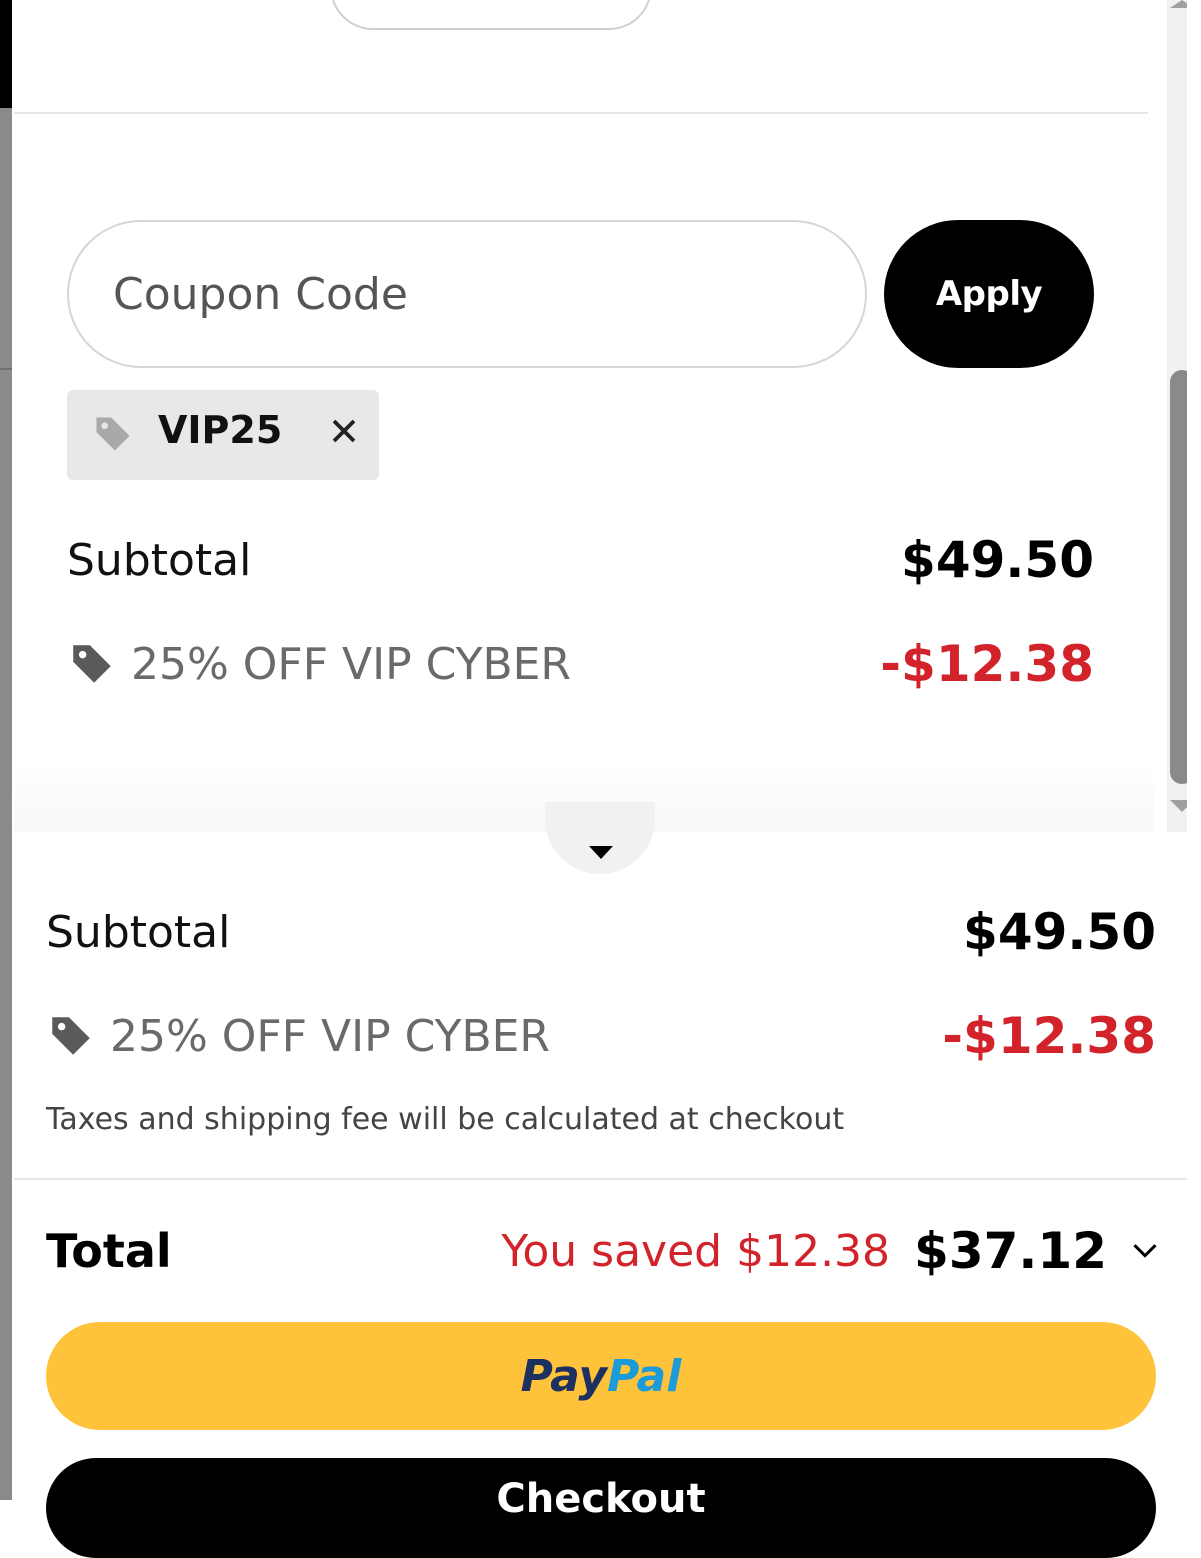  Describe the element at coordinates (601, 1499) in the screenshot. I see `checkout-label: Checkout` at that location.